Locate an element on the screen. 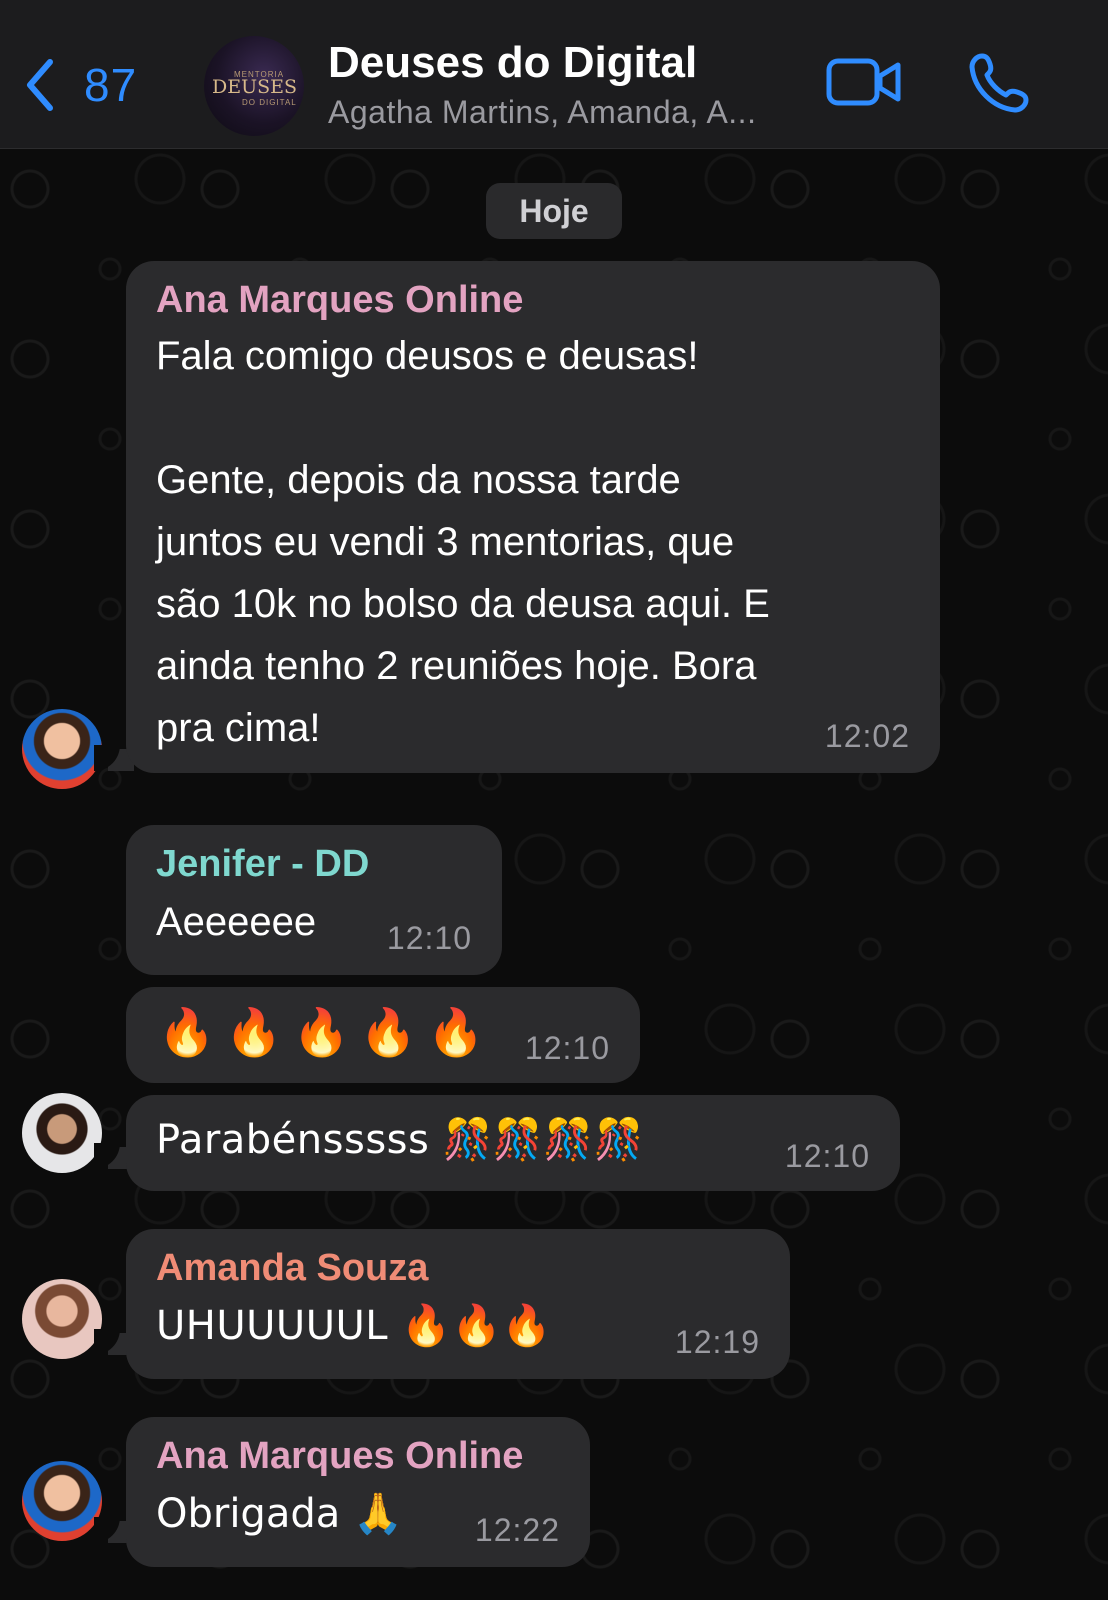 The width and height of the screenshot is (1108, 1600). group-avatar: MENTORIA DEUSES DO DIGITAL is located at coordinates (254, 86).